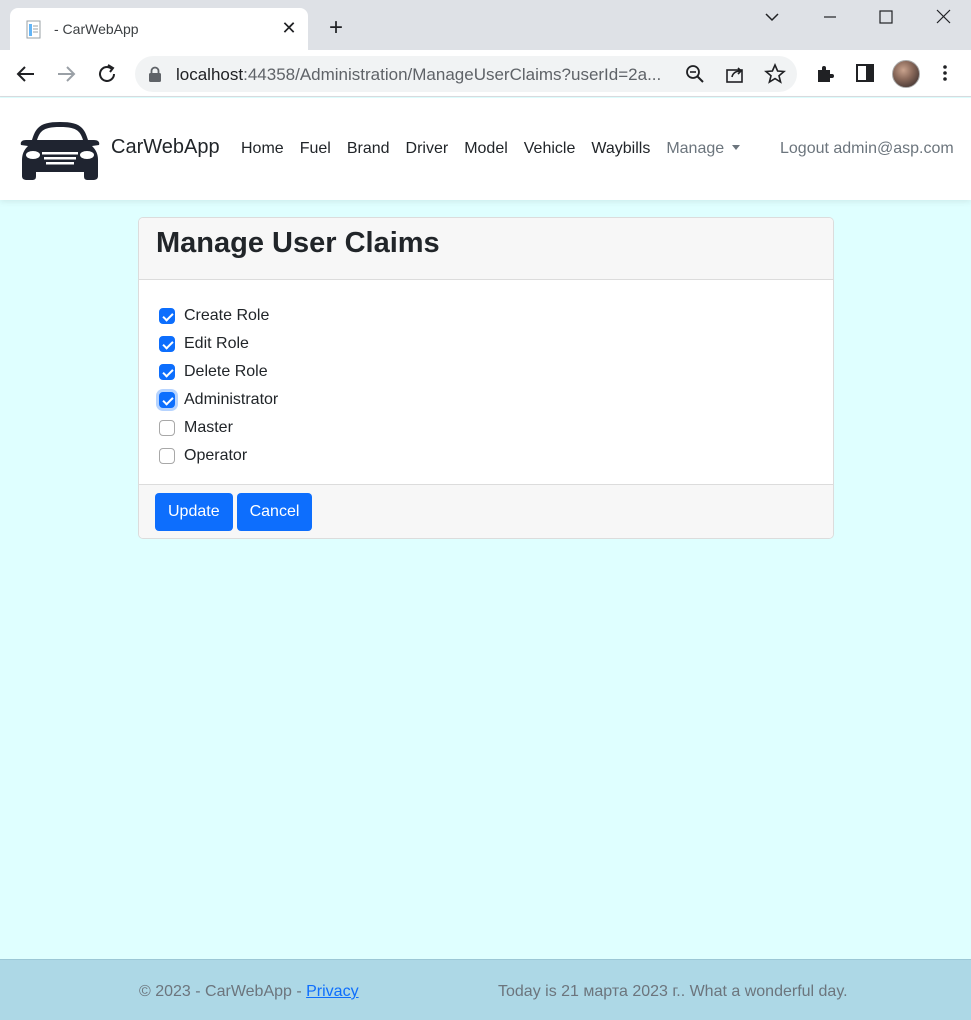  What do you see at coordinates (226, 316) in the screenshot?
I see `claim-label-create-role: Create Role` at bounding box center [226, 316].